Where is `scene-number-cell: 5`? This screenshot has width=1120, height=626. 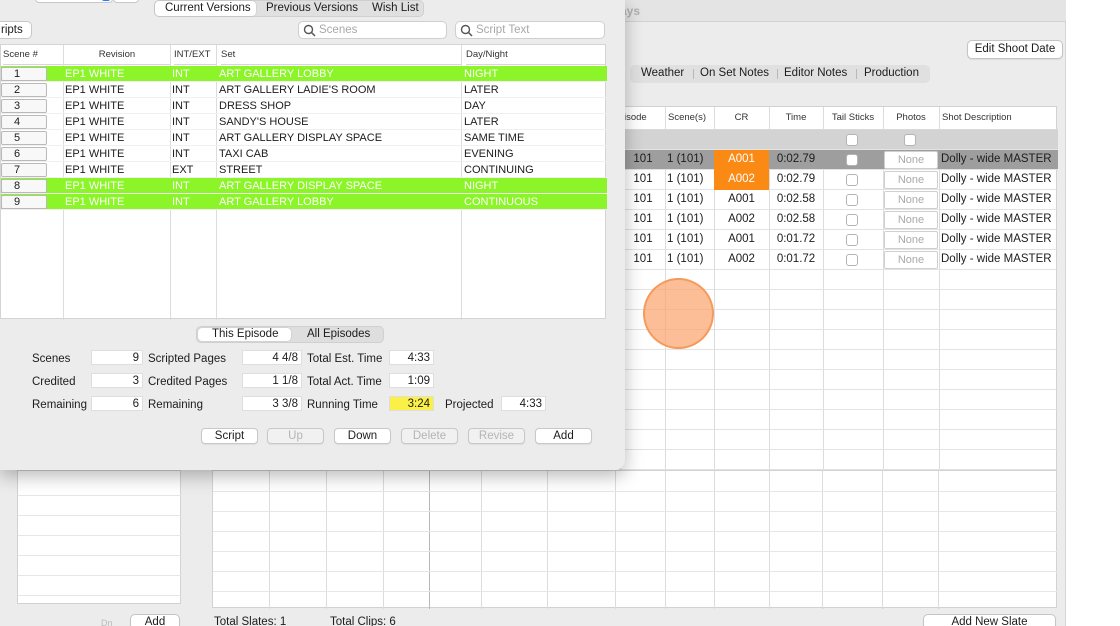
scene-number-cell: 5 is located at coordinates (24, 138).